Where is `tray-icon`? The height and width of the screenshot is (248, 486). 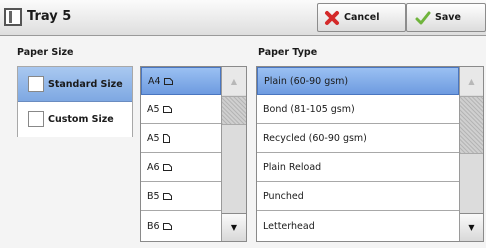 tray-icon is located at coordinates (13, 17).